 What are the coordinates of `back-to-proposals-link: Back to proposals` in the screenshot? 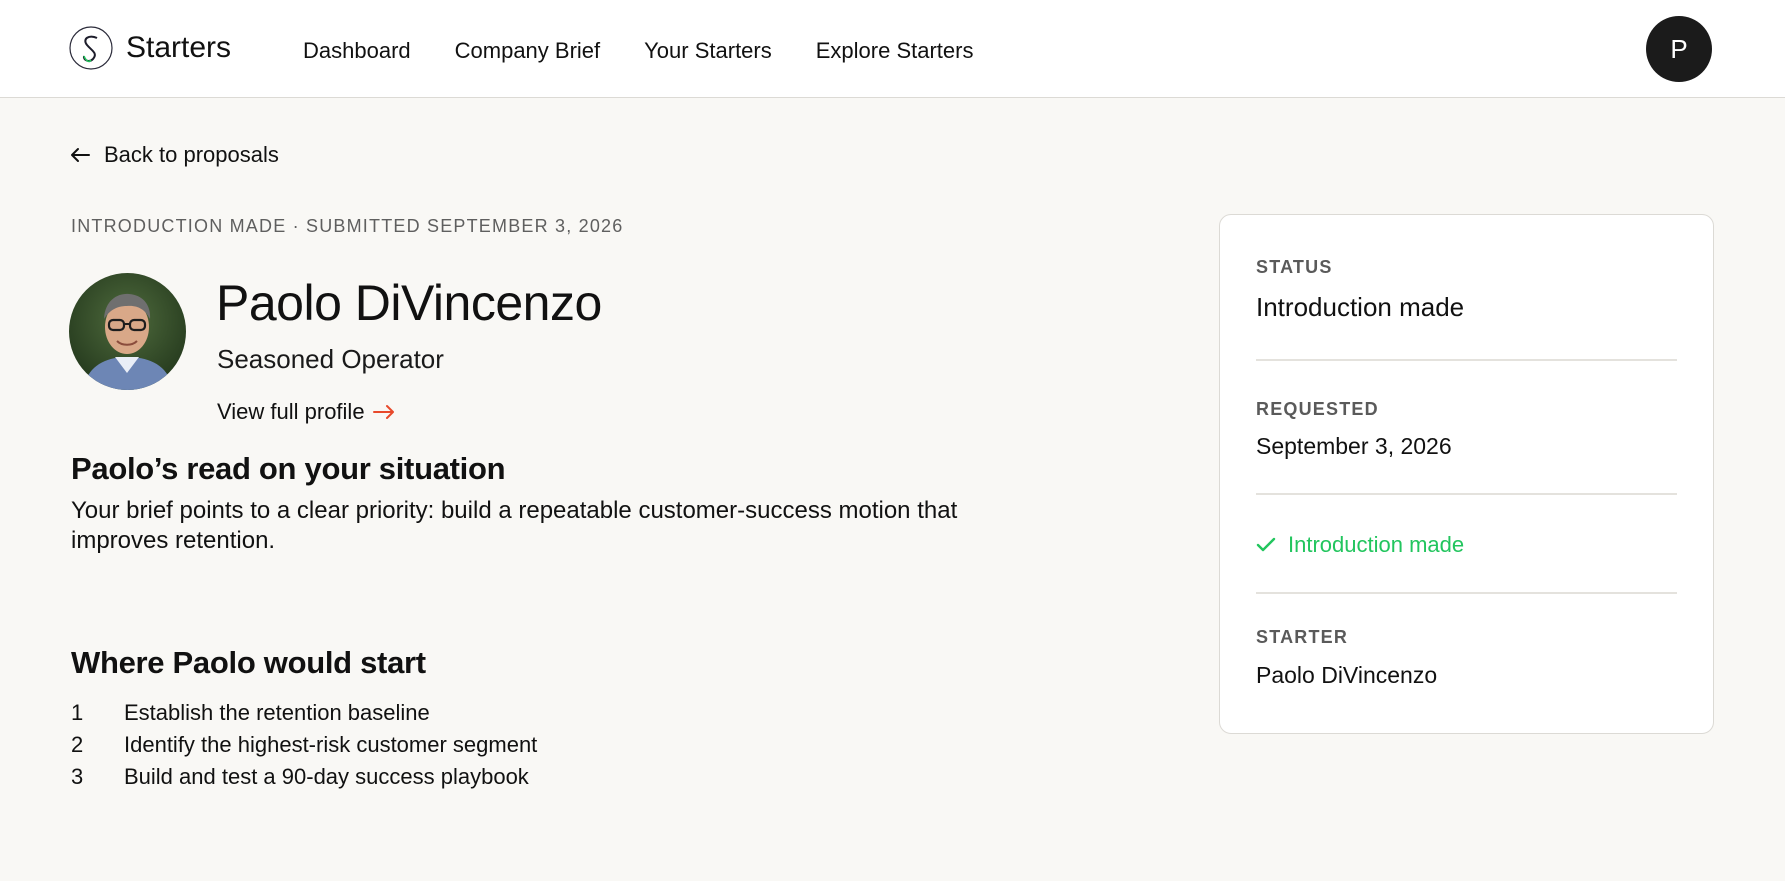 It's located at (174, 155).